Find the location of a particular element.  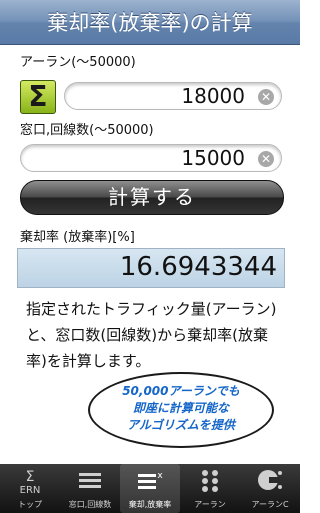

tab-top: Σ ERN トップ is located at coordinates (30, 488).